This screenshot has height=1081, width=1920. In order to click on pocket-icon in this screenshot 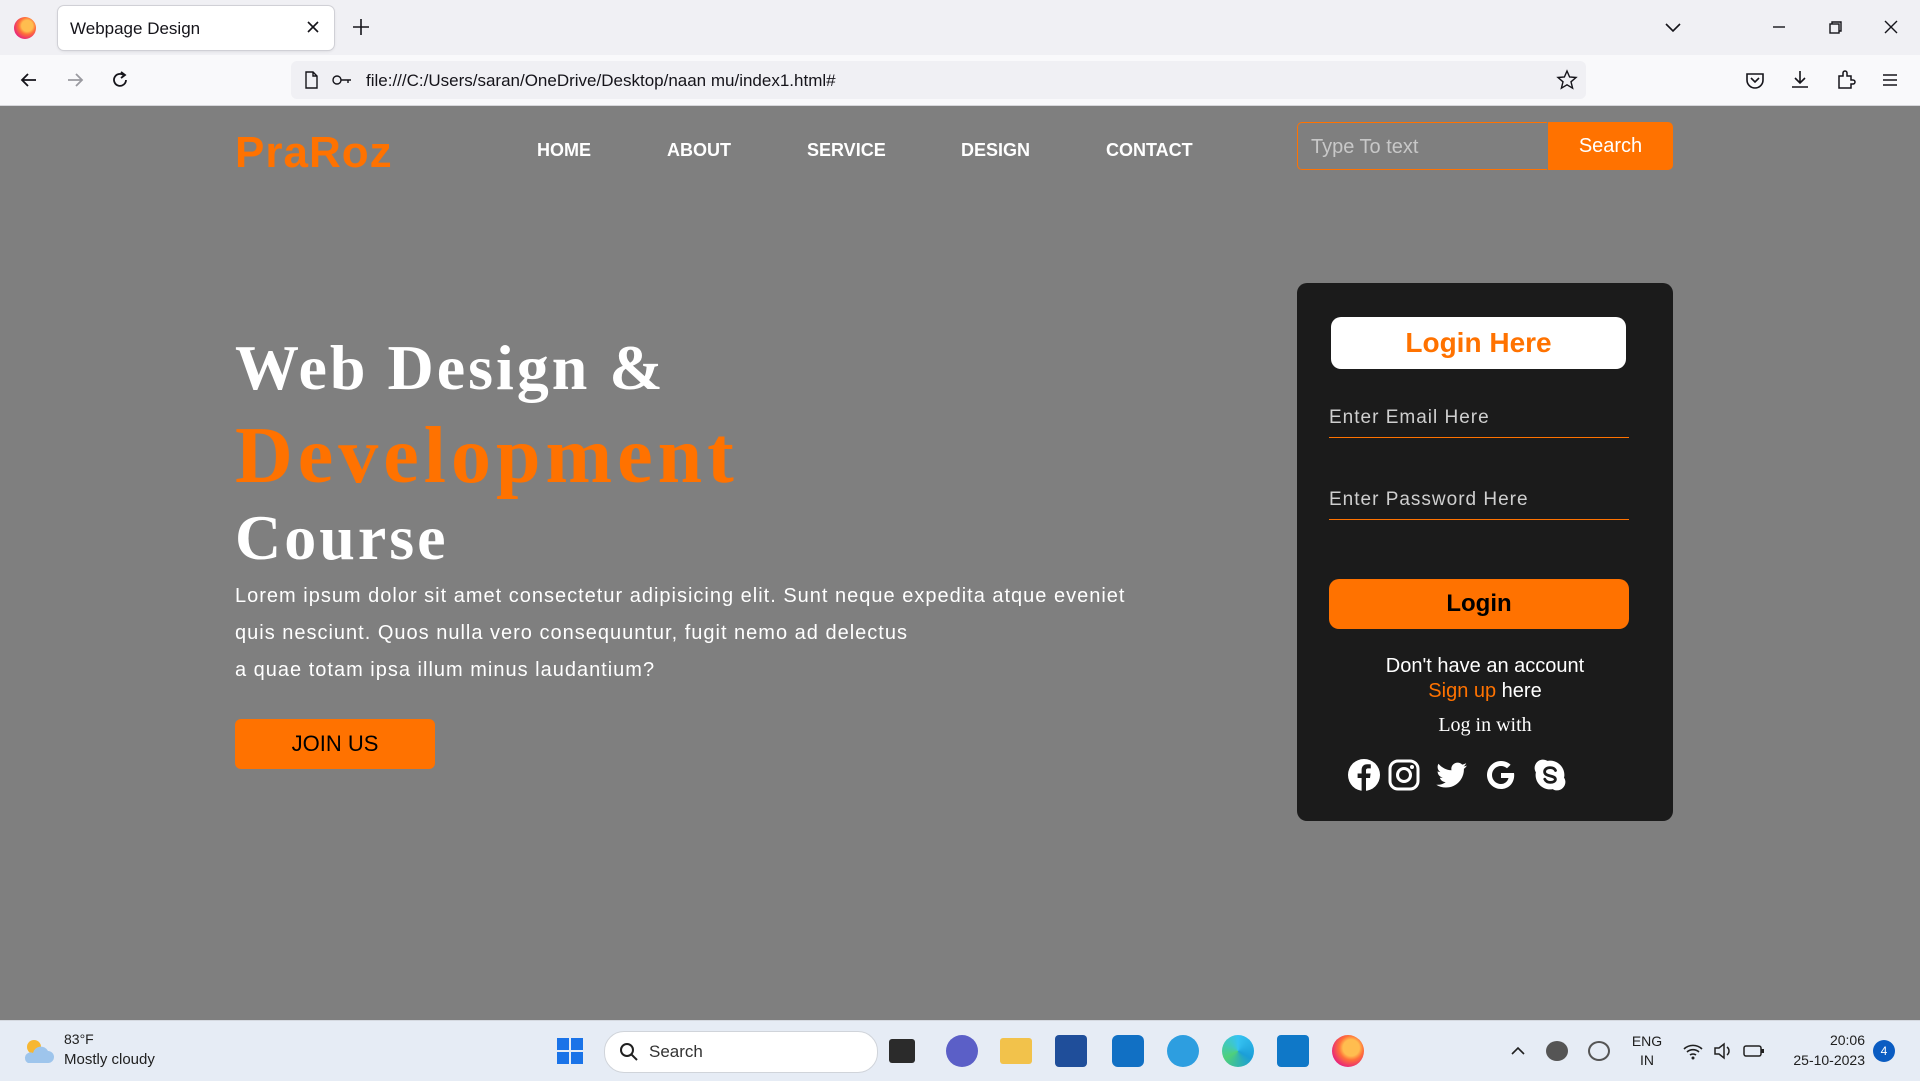, I will do `click(1755, 80)`.